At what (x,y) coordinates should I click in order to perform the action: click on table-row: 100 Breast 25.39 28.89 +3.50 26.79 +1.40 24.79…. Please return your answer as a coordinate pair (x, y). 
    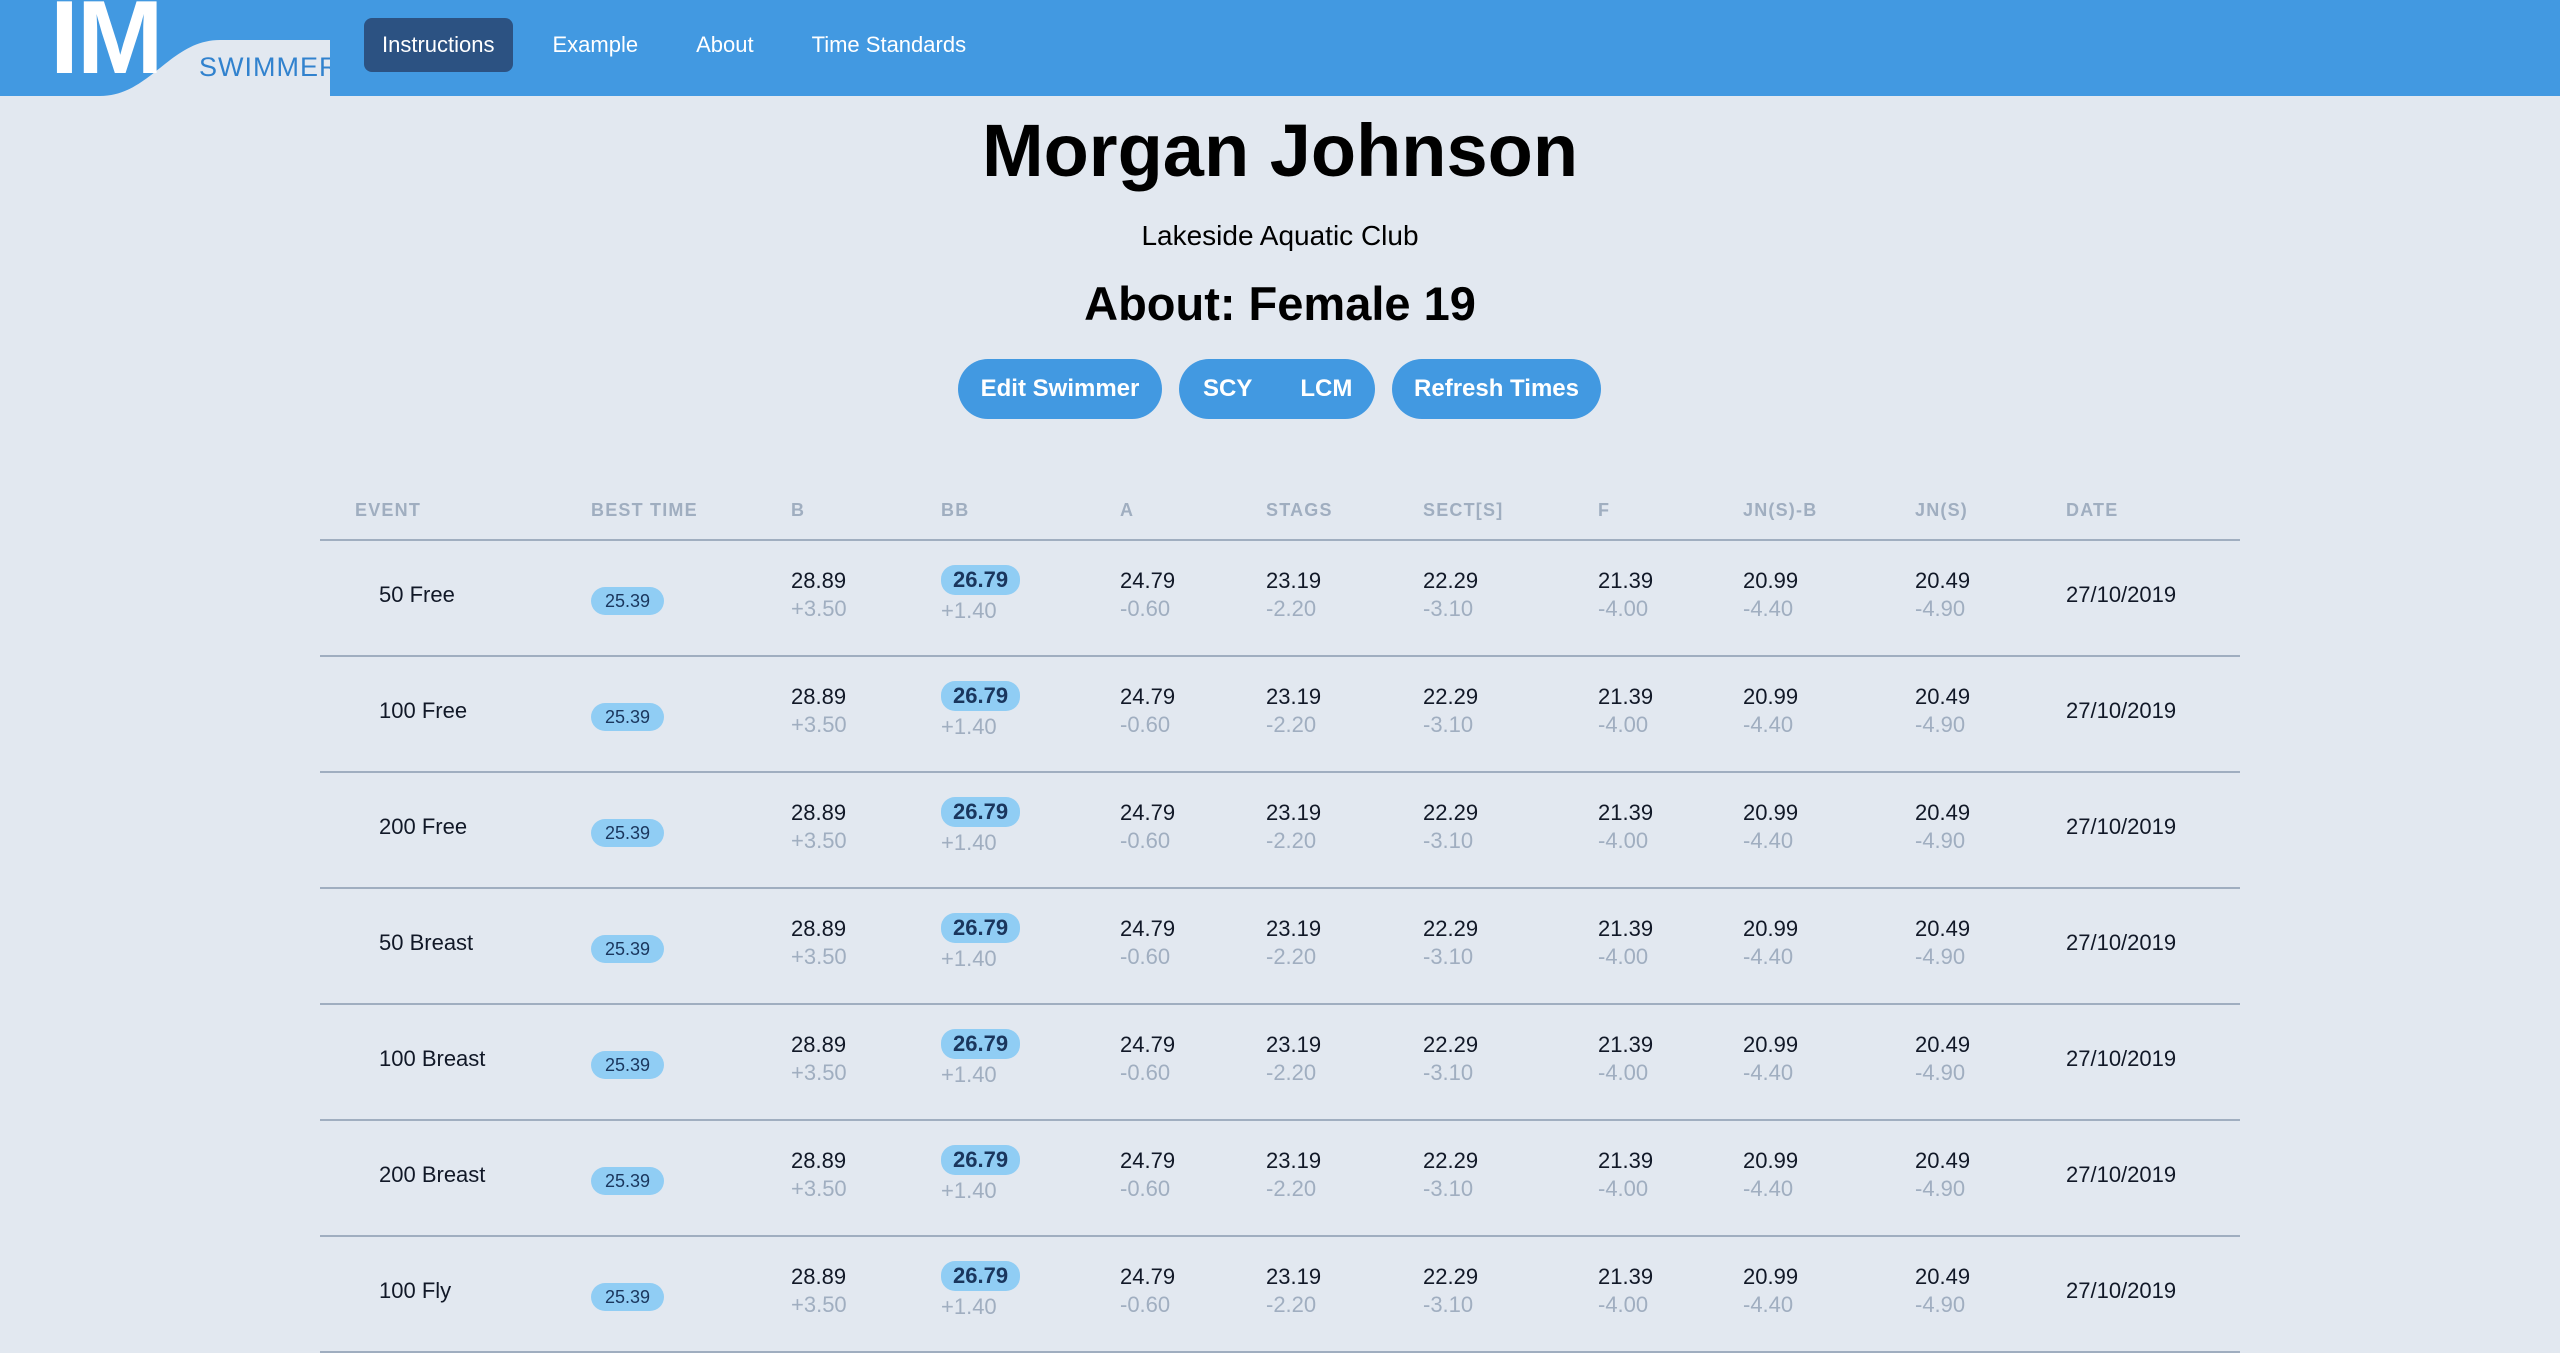
    Looking at the image, I should click on (1280, 1063).